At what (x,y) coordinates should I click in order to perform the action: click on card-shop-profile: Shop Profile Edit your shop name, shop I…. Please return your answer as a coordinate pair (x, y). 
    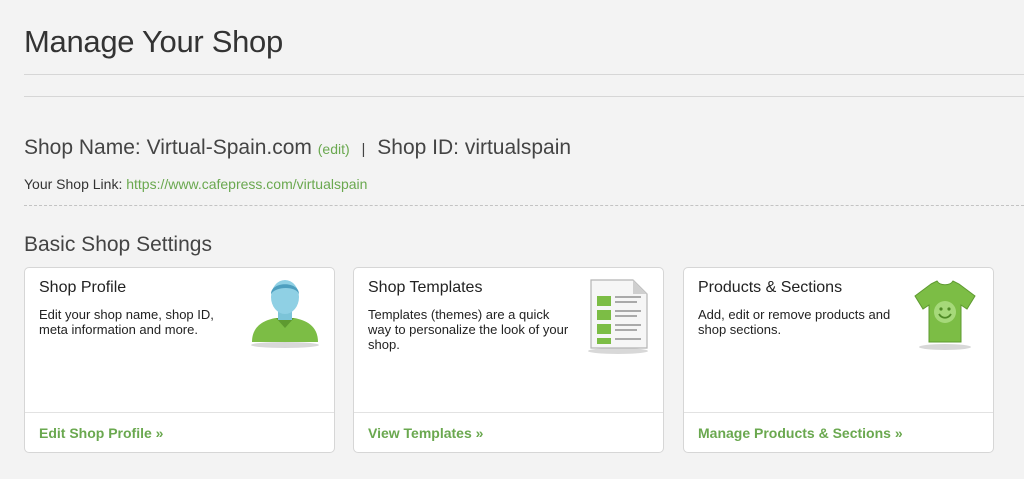
    Looking at the image, I should click on (179, 360).